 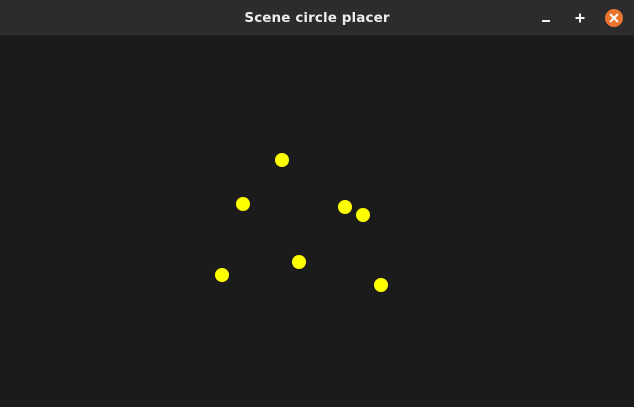 What do you see at coordinates (317, 18) in the screenshot?
I see `title-bar: Scene circle placer` at bounding box center [317, 18].